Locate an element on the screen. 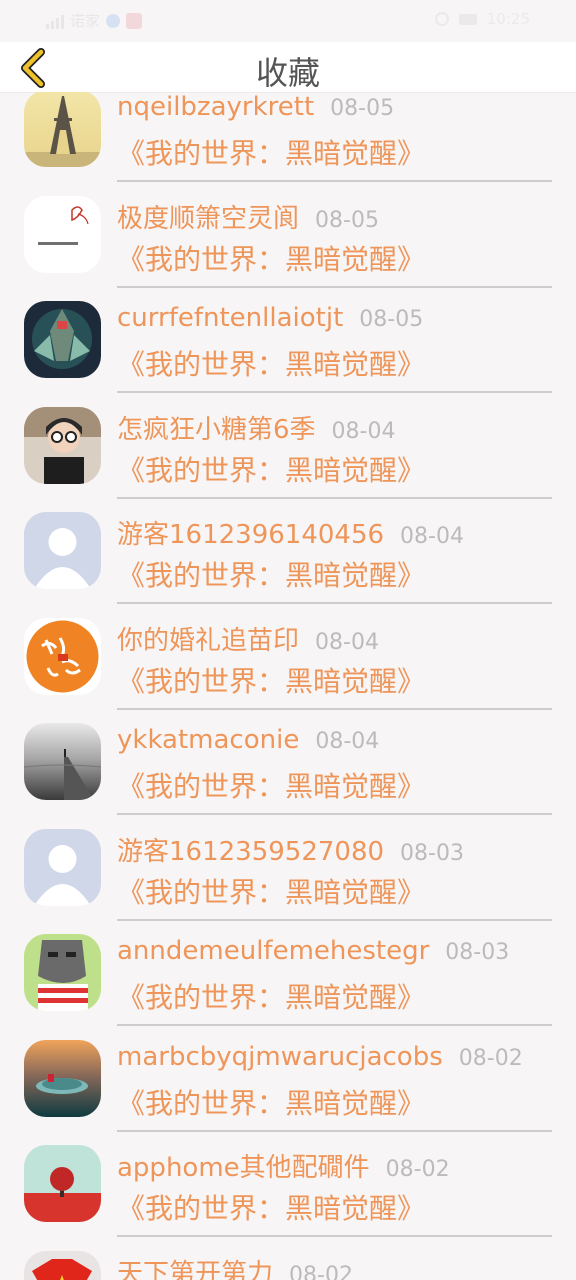  user-name: 游客1612396140456 is located at coordinates (251, 535).